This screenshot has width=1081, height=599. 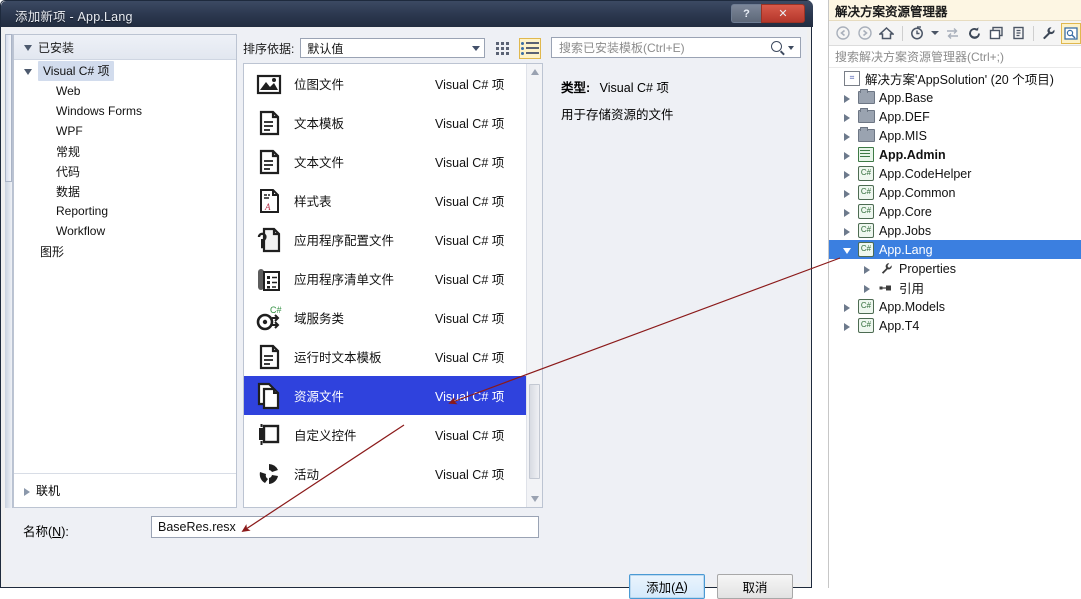 I want to click on tree-node-visual-csharp: Visual C# 项, so click(x=125, y=71).